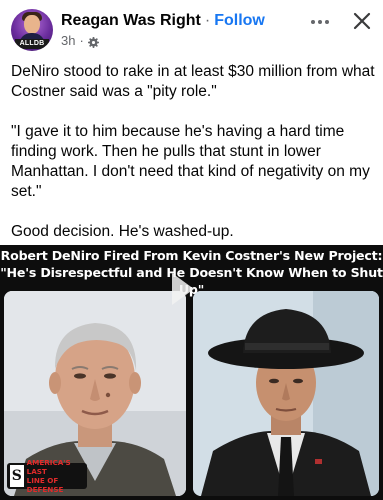  I want to click on avatar-badge: ALLDB, so click(32, 44).